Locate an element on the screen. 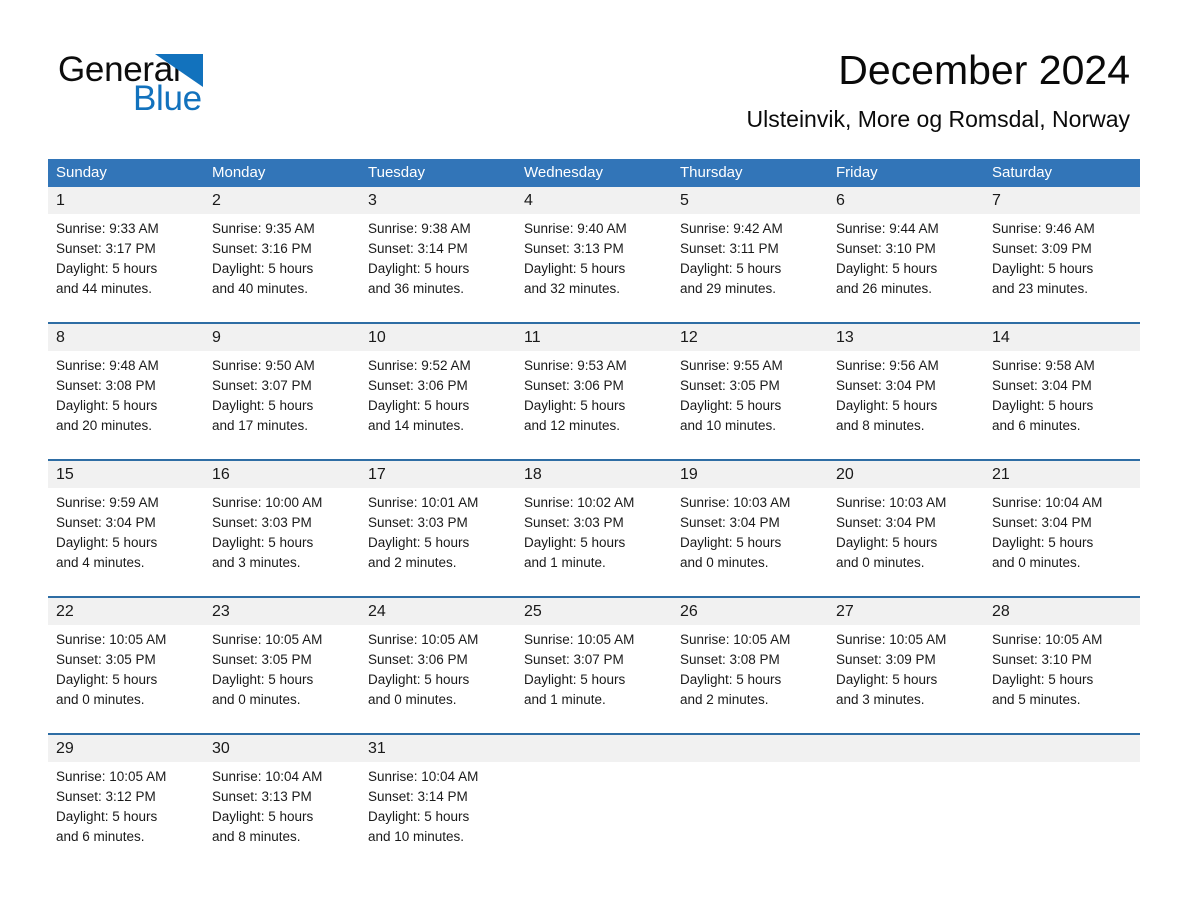 The width and height of the screenshot is (1188, 918). daylight-text-line2: and 44 minutes. is located at coordinates (104, 288).